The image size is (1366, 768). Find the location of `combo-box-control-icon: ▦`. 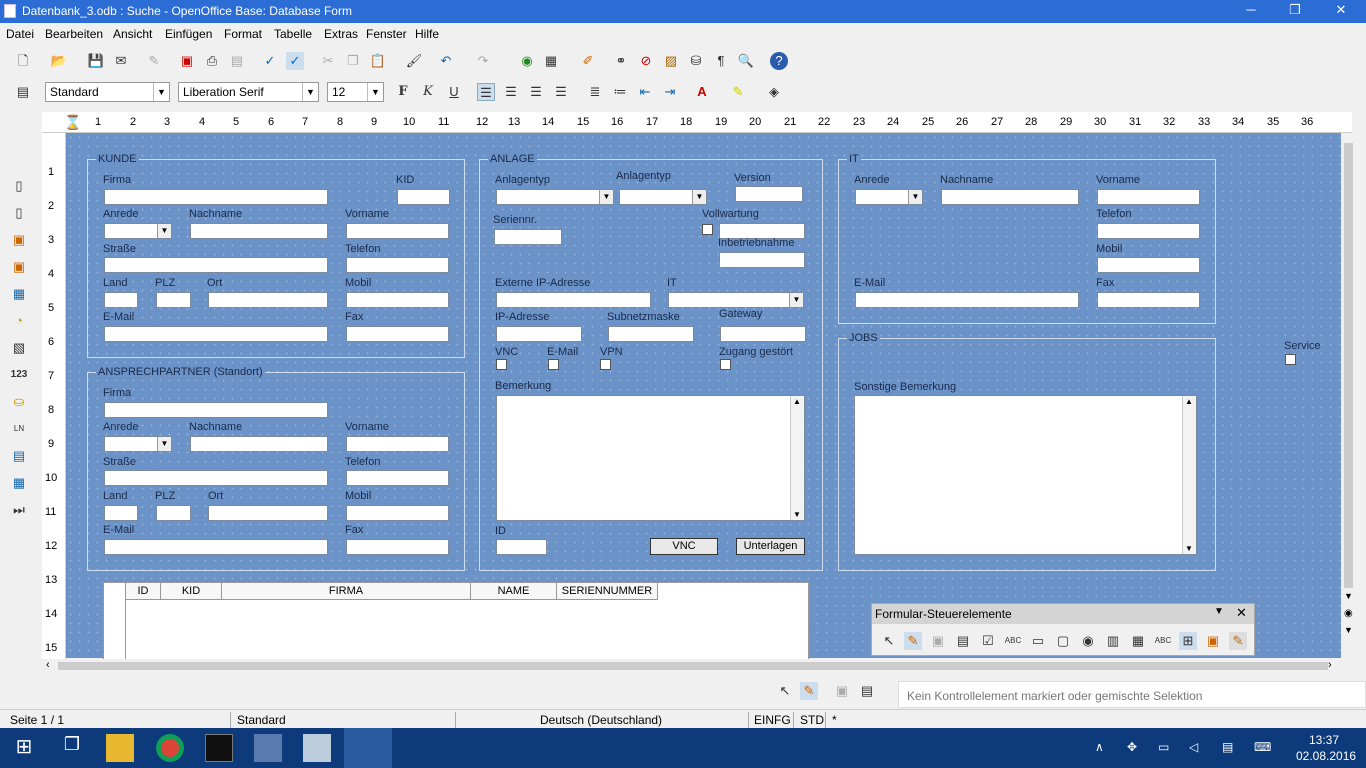

combo-box-control-icon: ▦ is located at coordinates (1138, 641).